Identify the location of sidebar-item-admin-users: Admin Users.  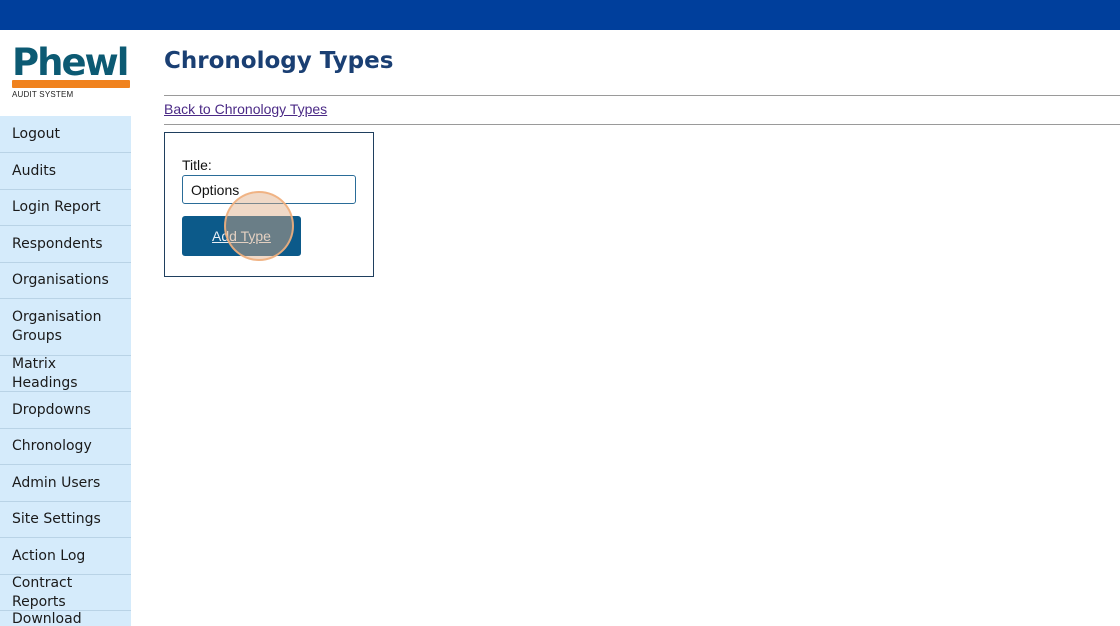
(65, 483).